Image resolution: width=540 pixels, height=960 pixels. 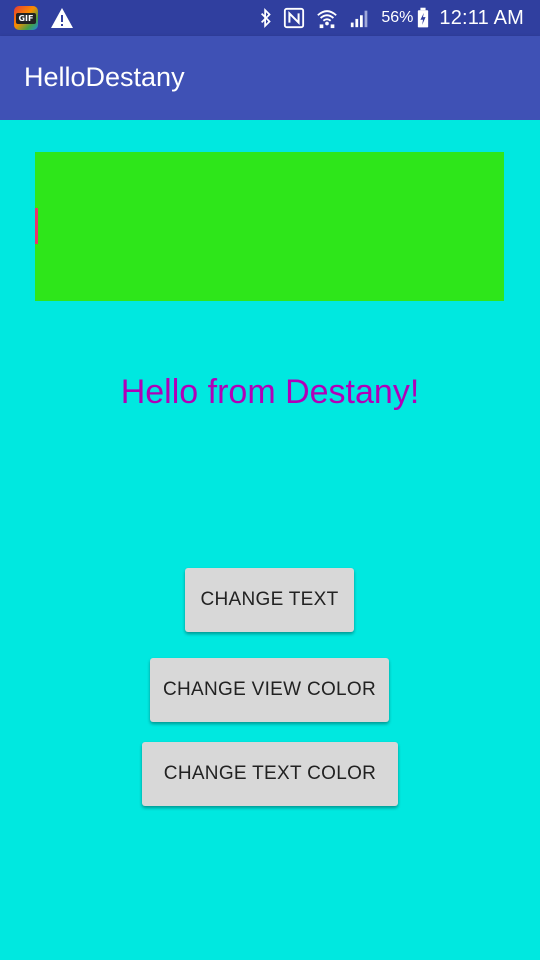 What do you see at coordinates (270, 774) in the screenshot?
I see `change-text-color-button: CHANGE TEXT COLOR` at bounding box center [270, 774].